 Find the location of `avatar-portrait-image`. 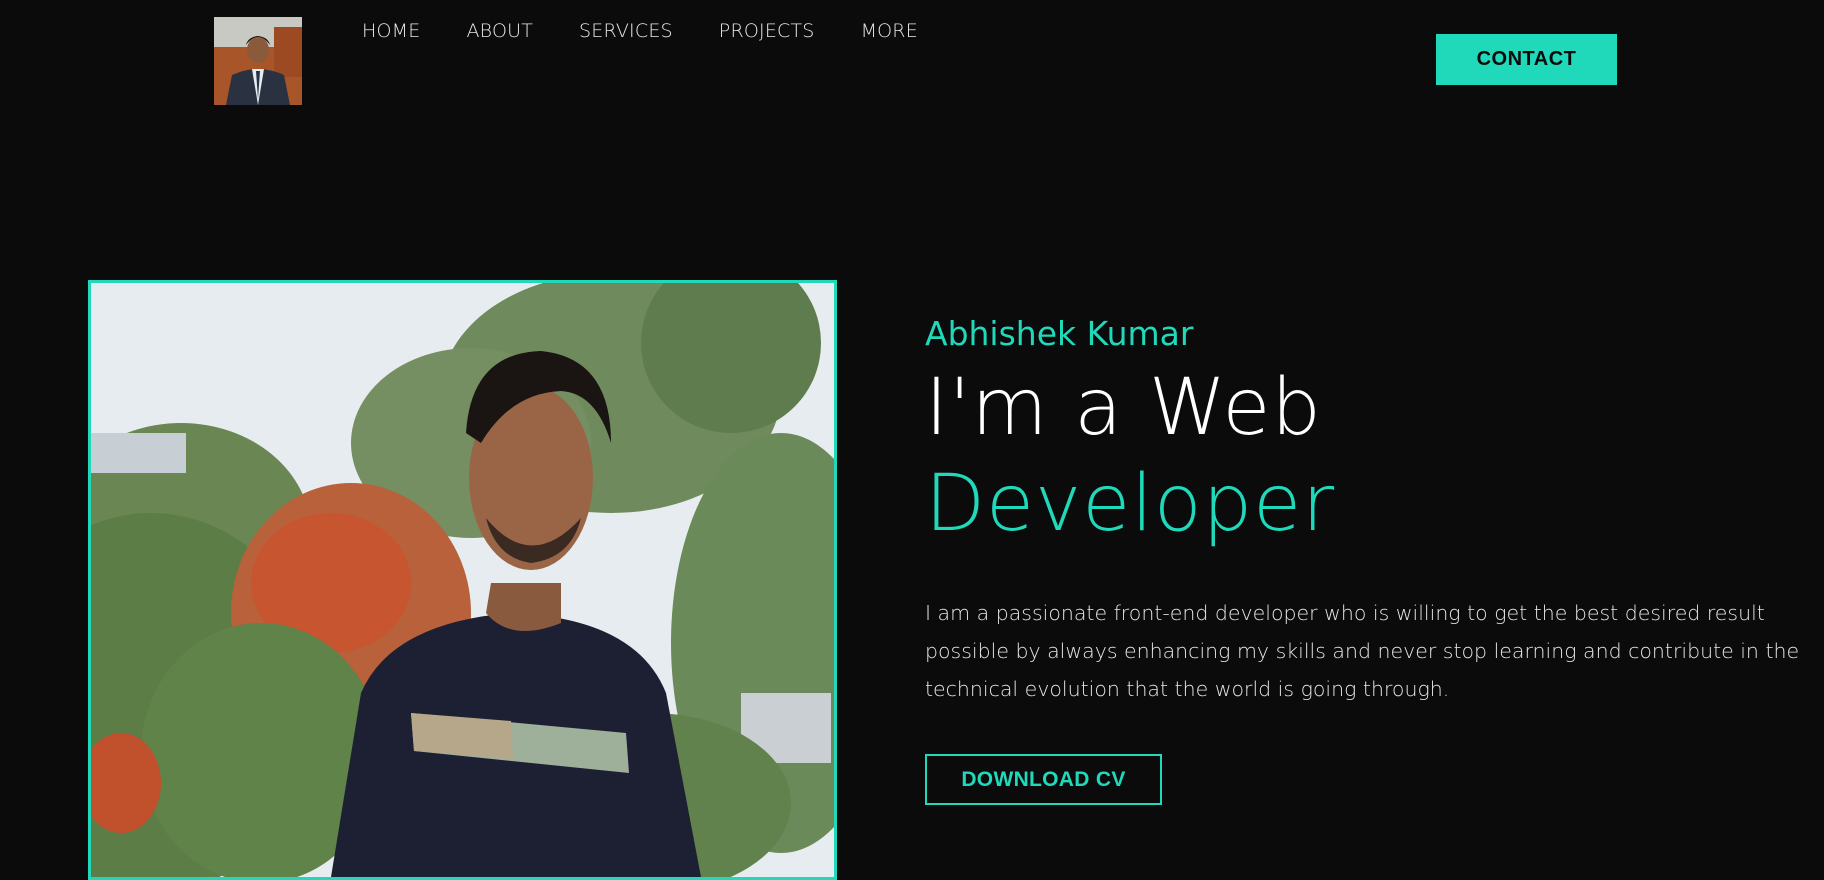

avatar-portrait-image is located at coordinates (258, 61).